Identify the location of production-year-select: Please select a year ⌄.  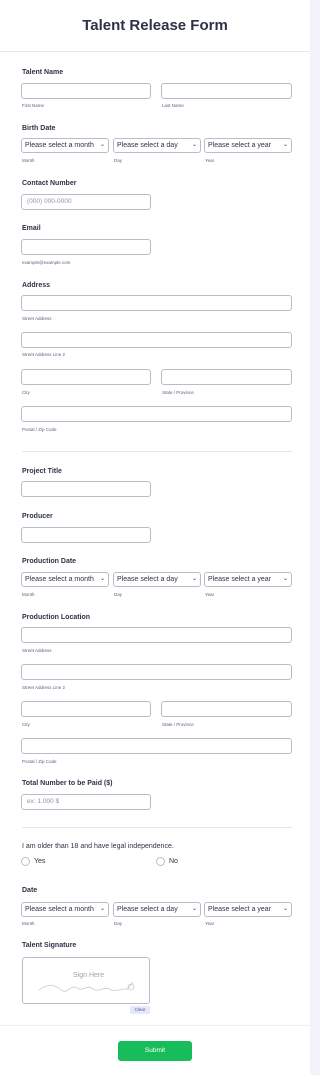
(248, 579).